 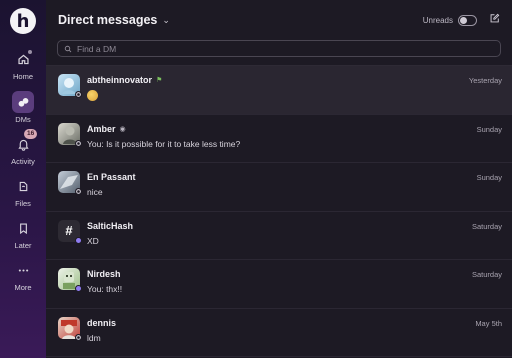 I want to click on more-icon, so click(x=23, y=270).